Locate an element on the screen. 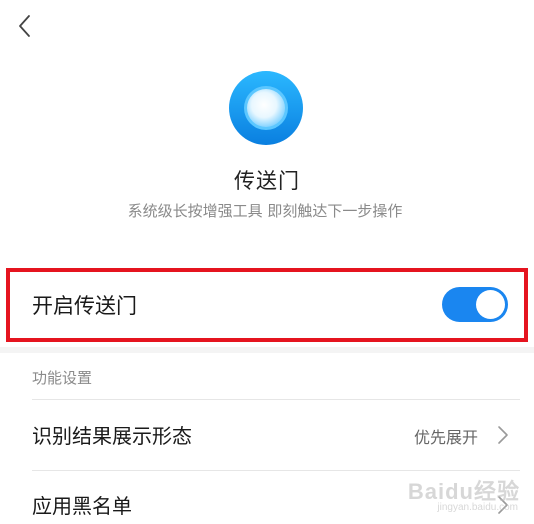 The image size is (534, 524). portal-circle-icon is located at coordinates (266, 108).